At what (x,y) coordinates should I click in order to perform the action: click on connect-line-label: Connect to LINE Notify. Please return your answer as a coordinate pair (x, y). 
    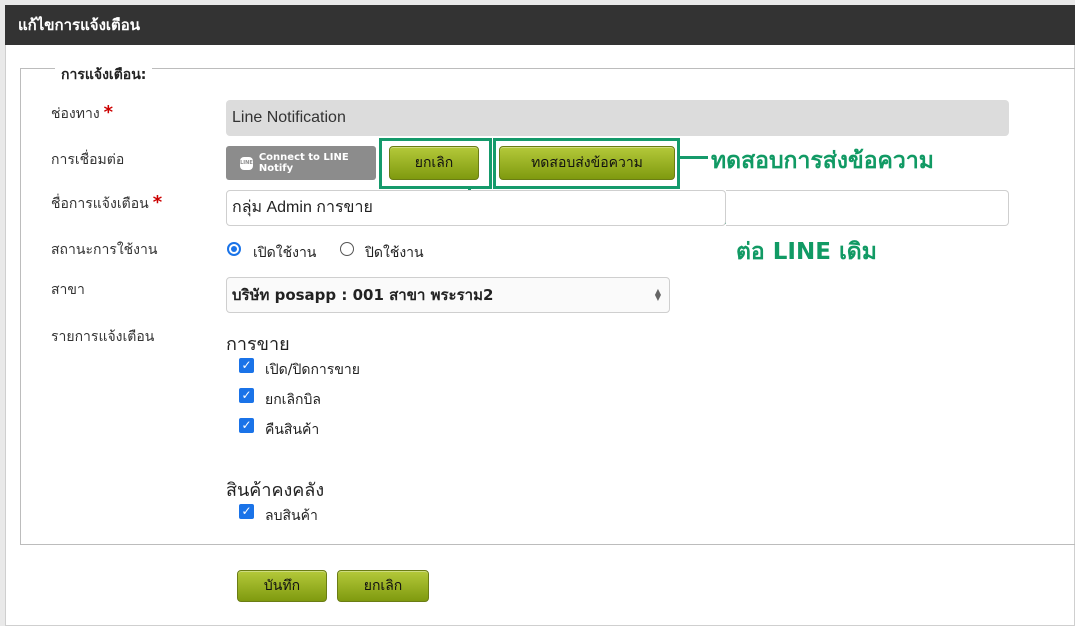
    Looking at the image, I should click on (303, 163).